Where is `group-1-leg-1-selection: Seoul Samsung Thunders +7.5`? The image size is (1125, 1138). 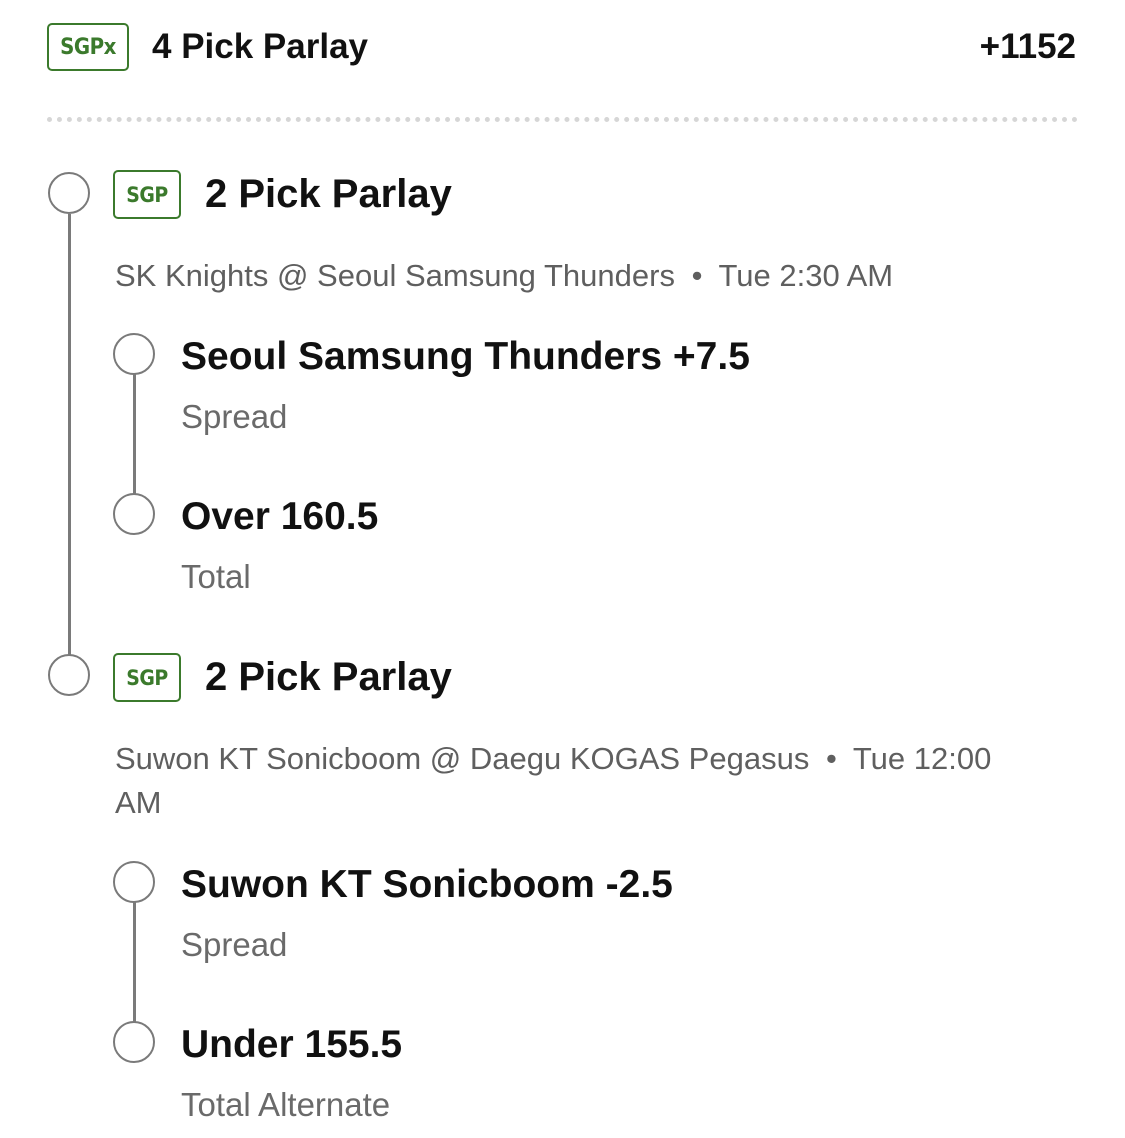 group-1-leg-1-selection: Seoul Samsung Thunders +7.5 is located at coordinates (465, 356).